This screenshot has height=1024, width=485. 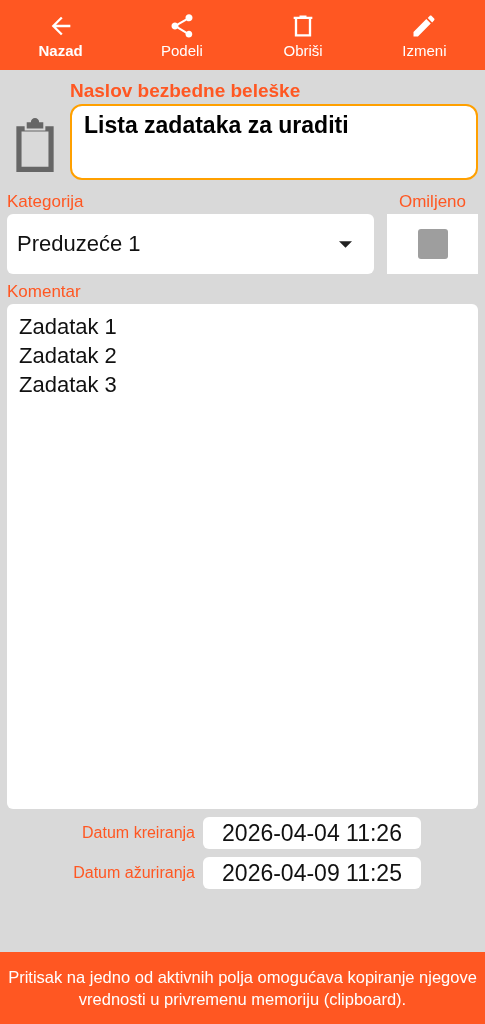 I want to click on date-label: Datum ažuriranja, so click(x=134, y=873).